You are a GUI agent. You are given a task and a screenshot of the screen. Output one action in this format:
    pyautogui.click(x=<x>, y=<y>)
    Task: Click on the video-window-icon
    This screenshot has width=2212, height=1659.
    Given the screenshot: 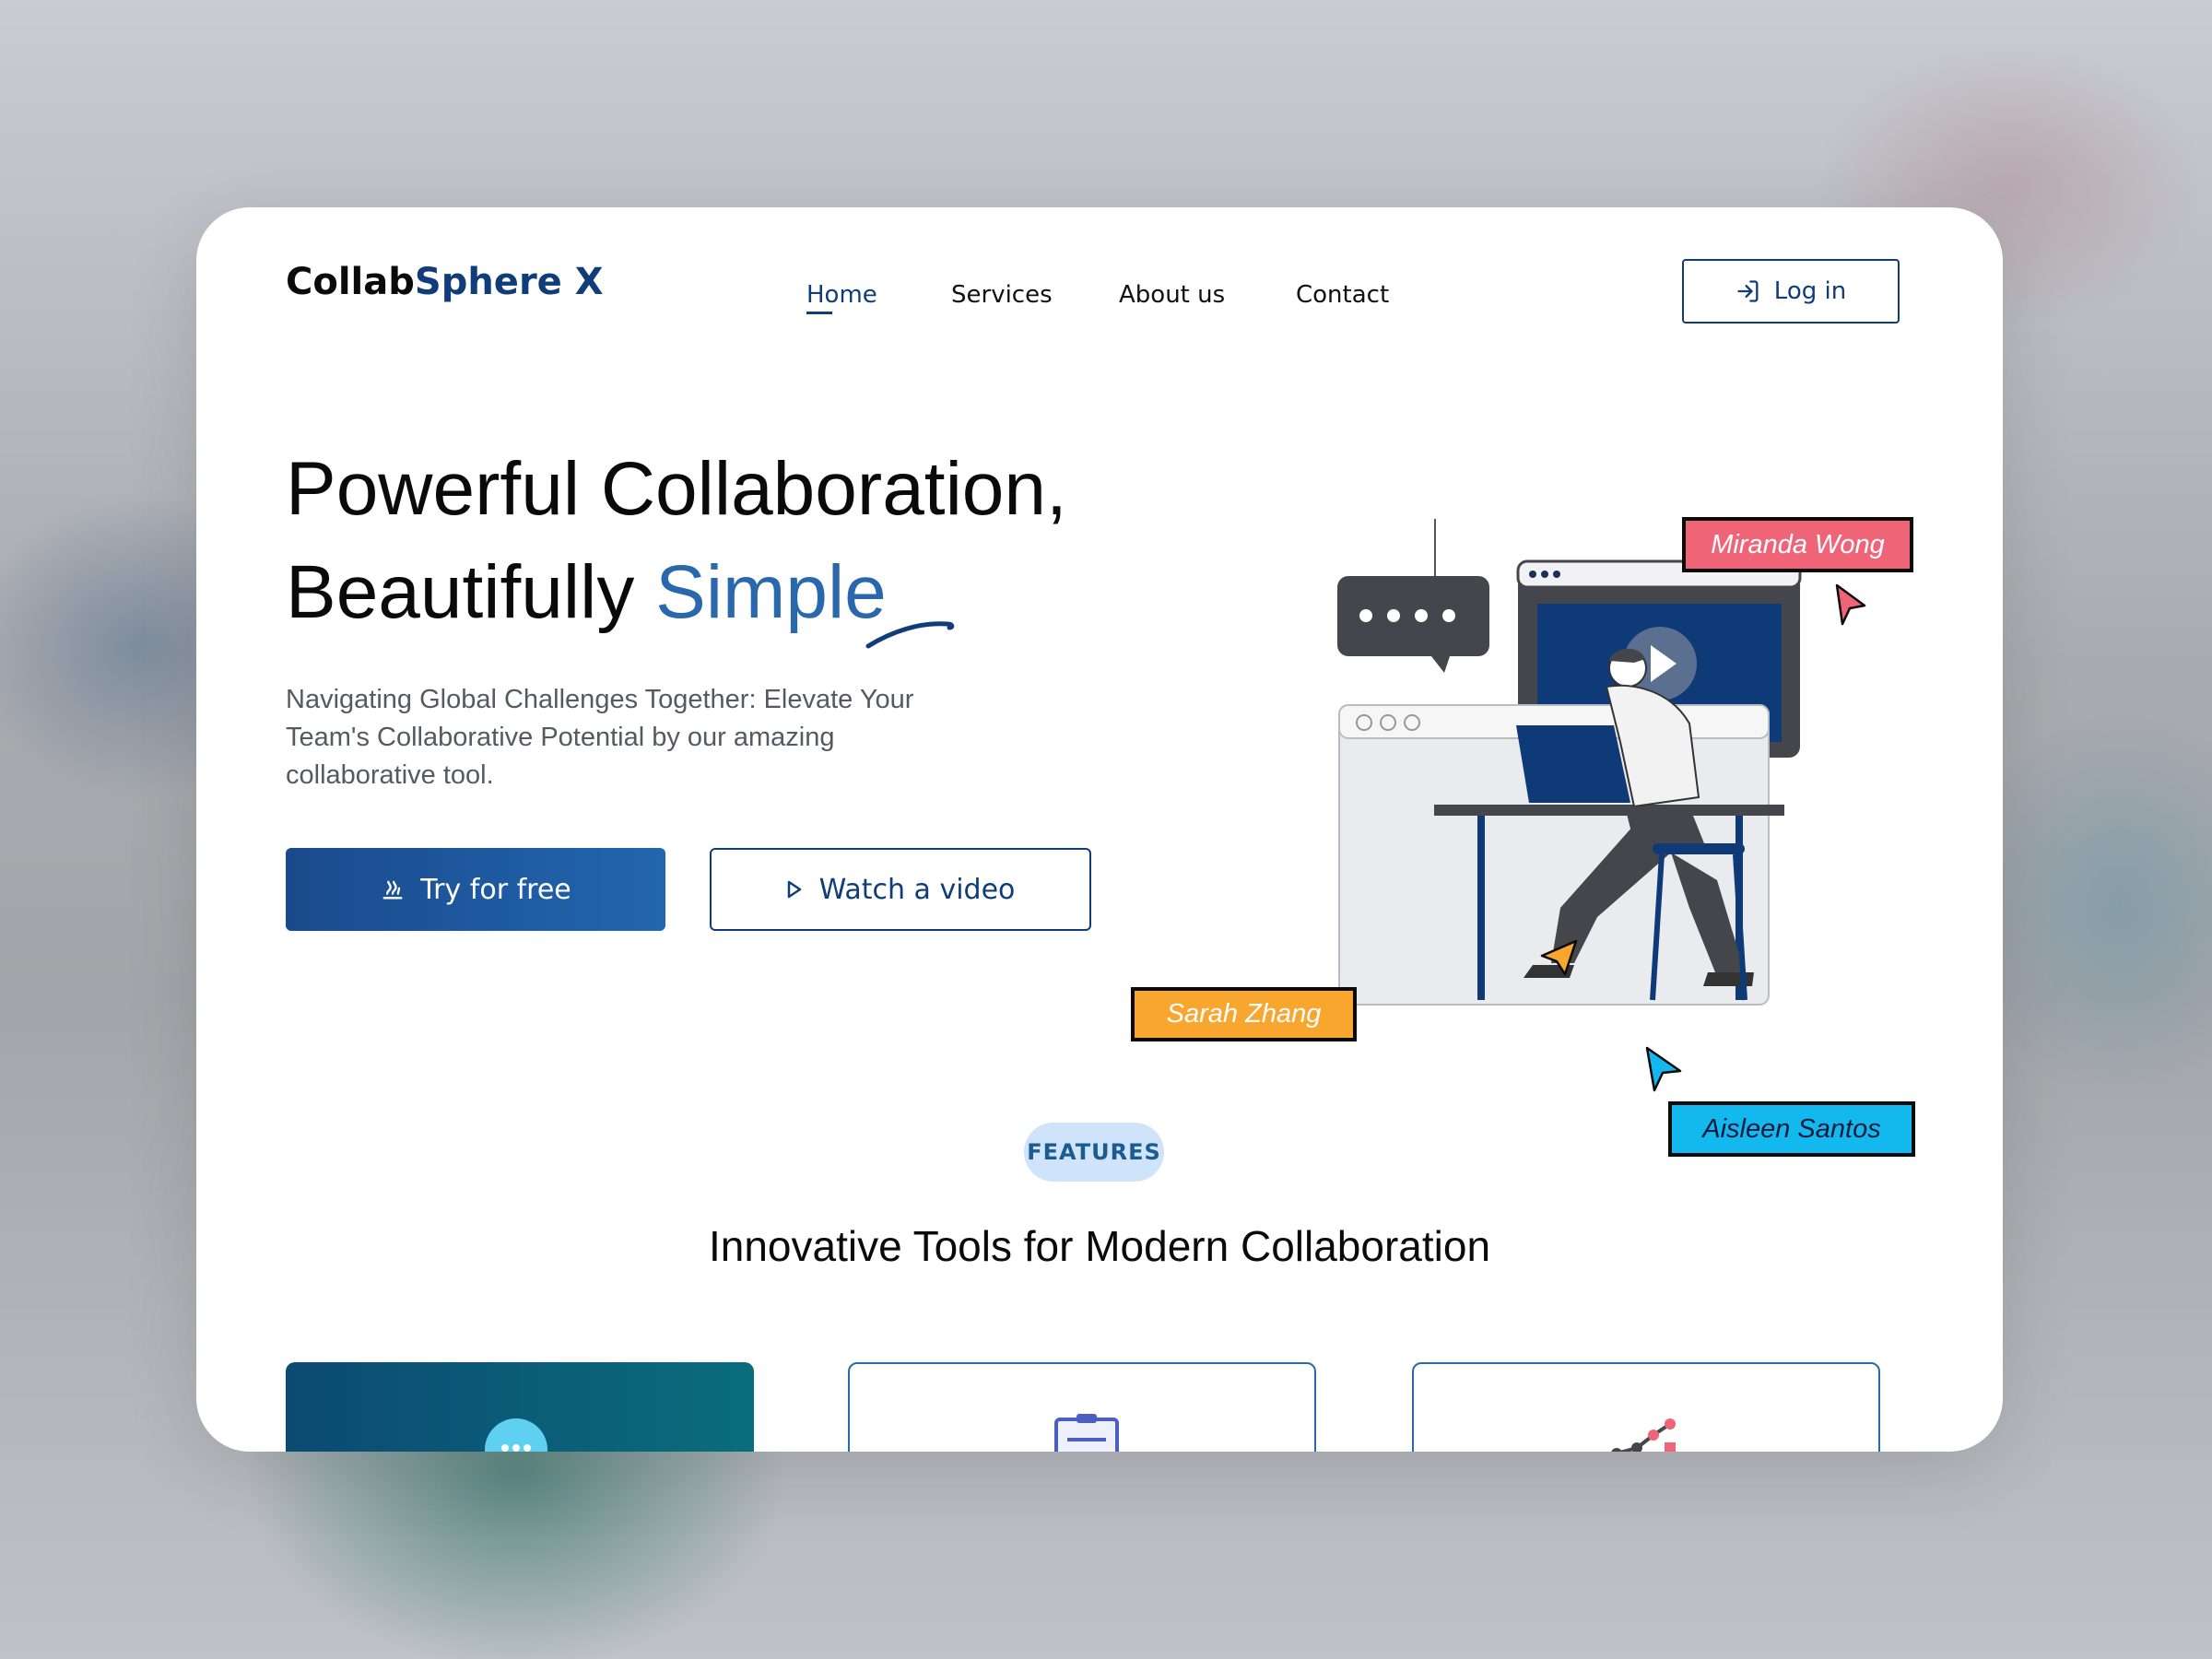 What is the action you would take?
    pyautogui.click(x=1659, y=658)
    